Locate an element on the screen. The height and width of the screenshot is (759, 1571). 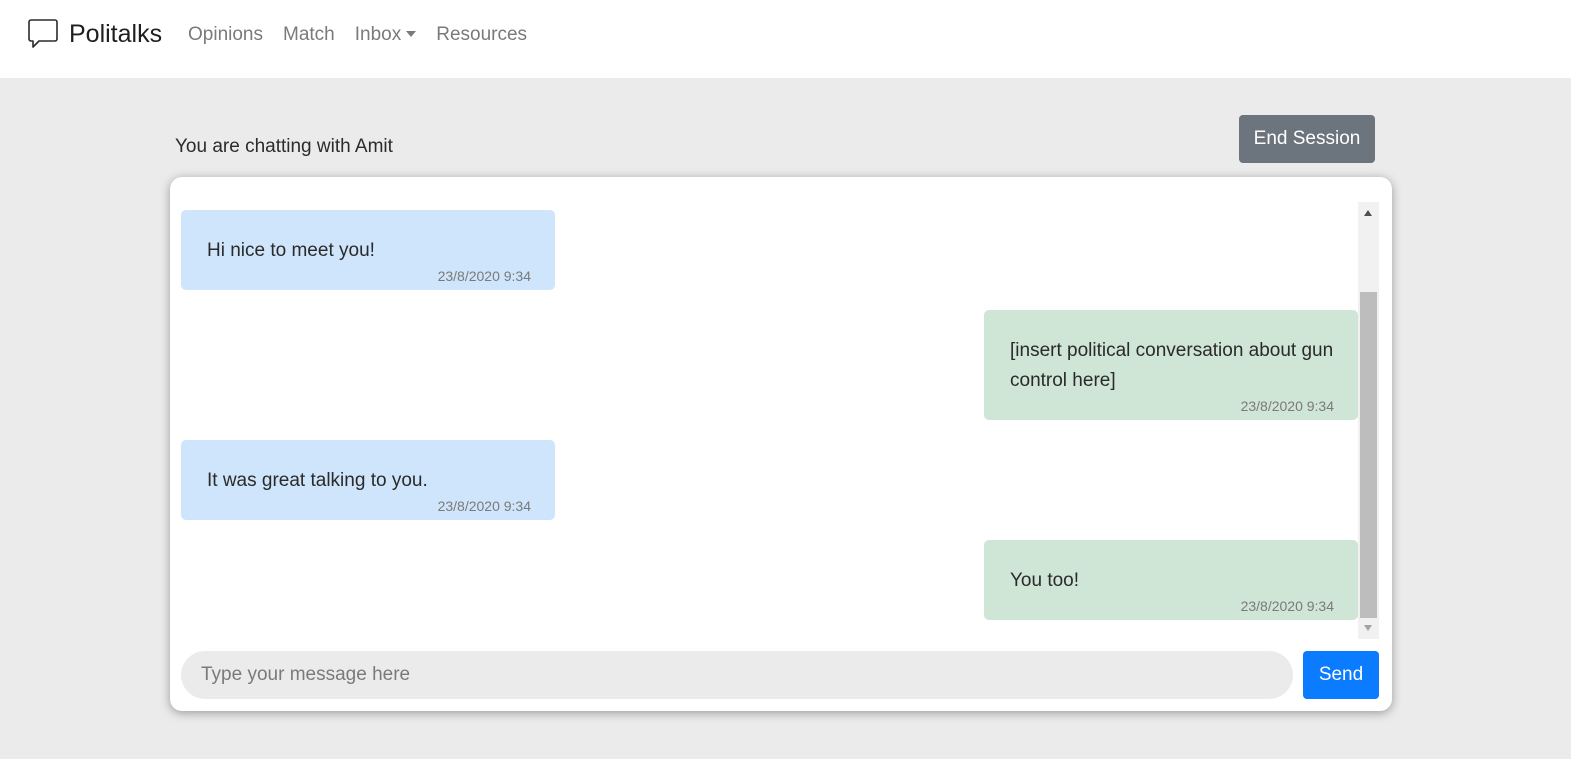
scroll-up-arrow-icon is located at coordinates (1368, 213).